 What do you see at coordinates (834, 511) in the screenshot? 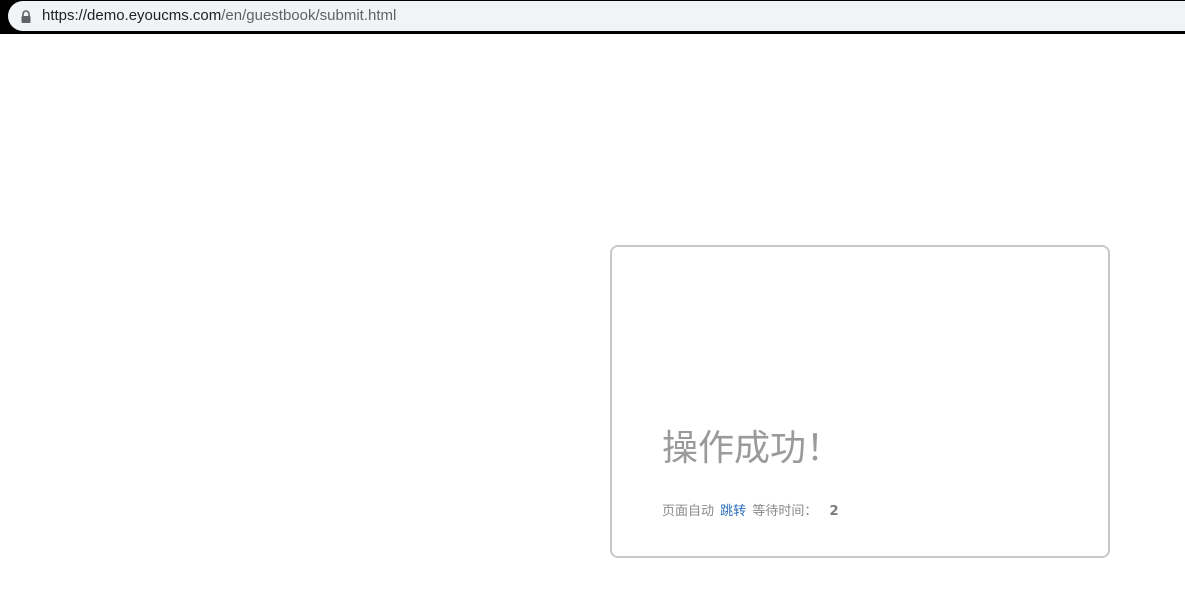
I see `countdown-value: 2` at bounding box center [834, 511].